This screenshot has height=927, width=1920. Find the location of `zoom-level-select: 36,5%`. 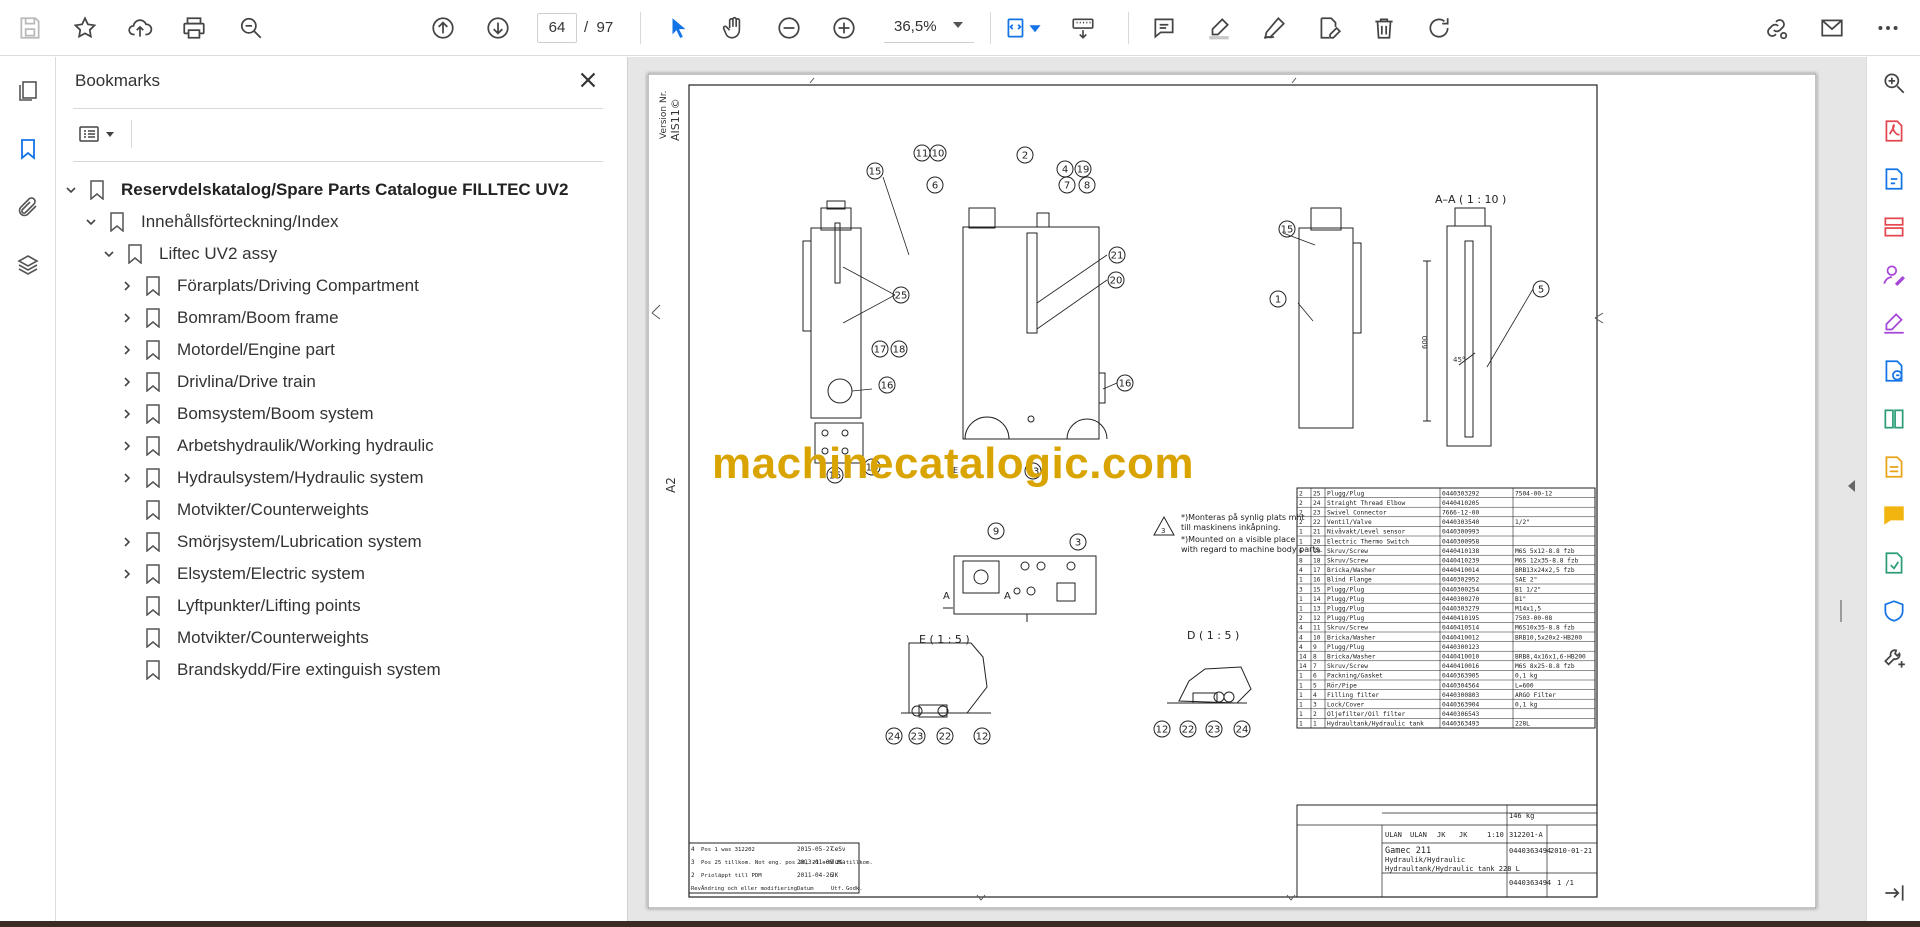

zoom-level-select: 36,5% is located at coordinates (929, 28).